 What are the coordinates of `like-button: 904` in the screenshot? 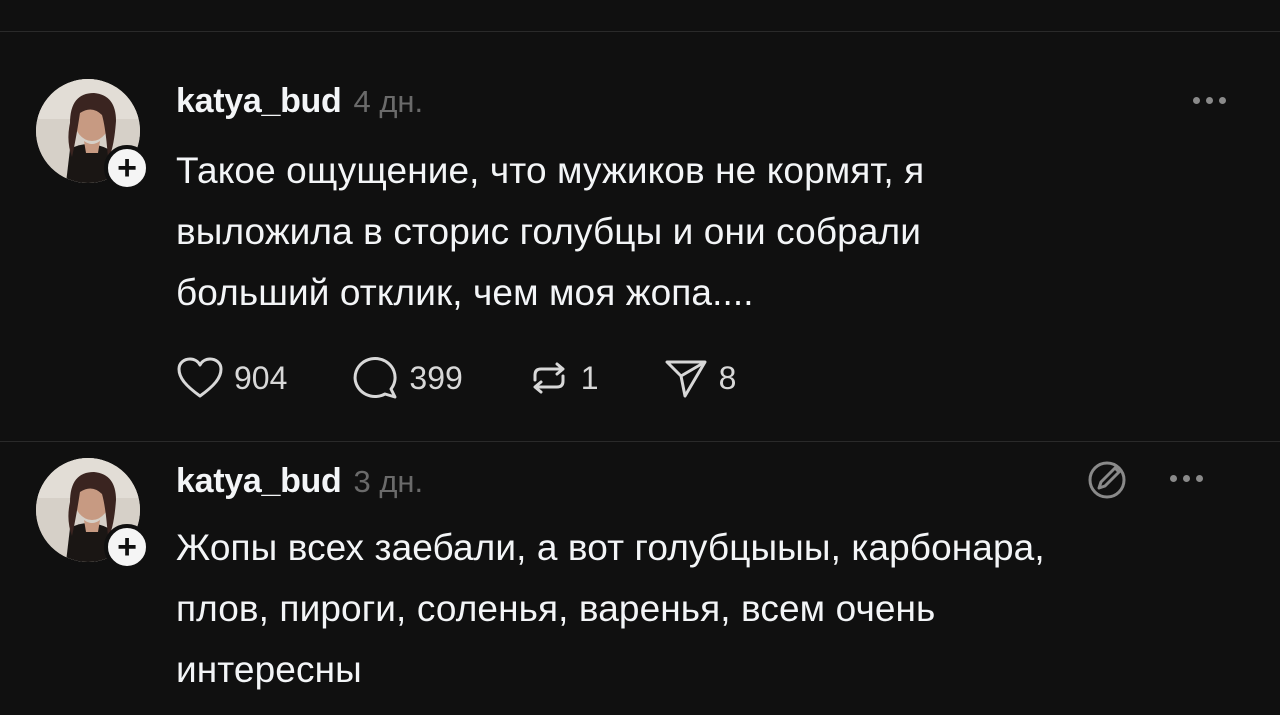 It's located at (231, 378).